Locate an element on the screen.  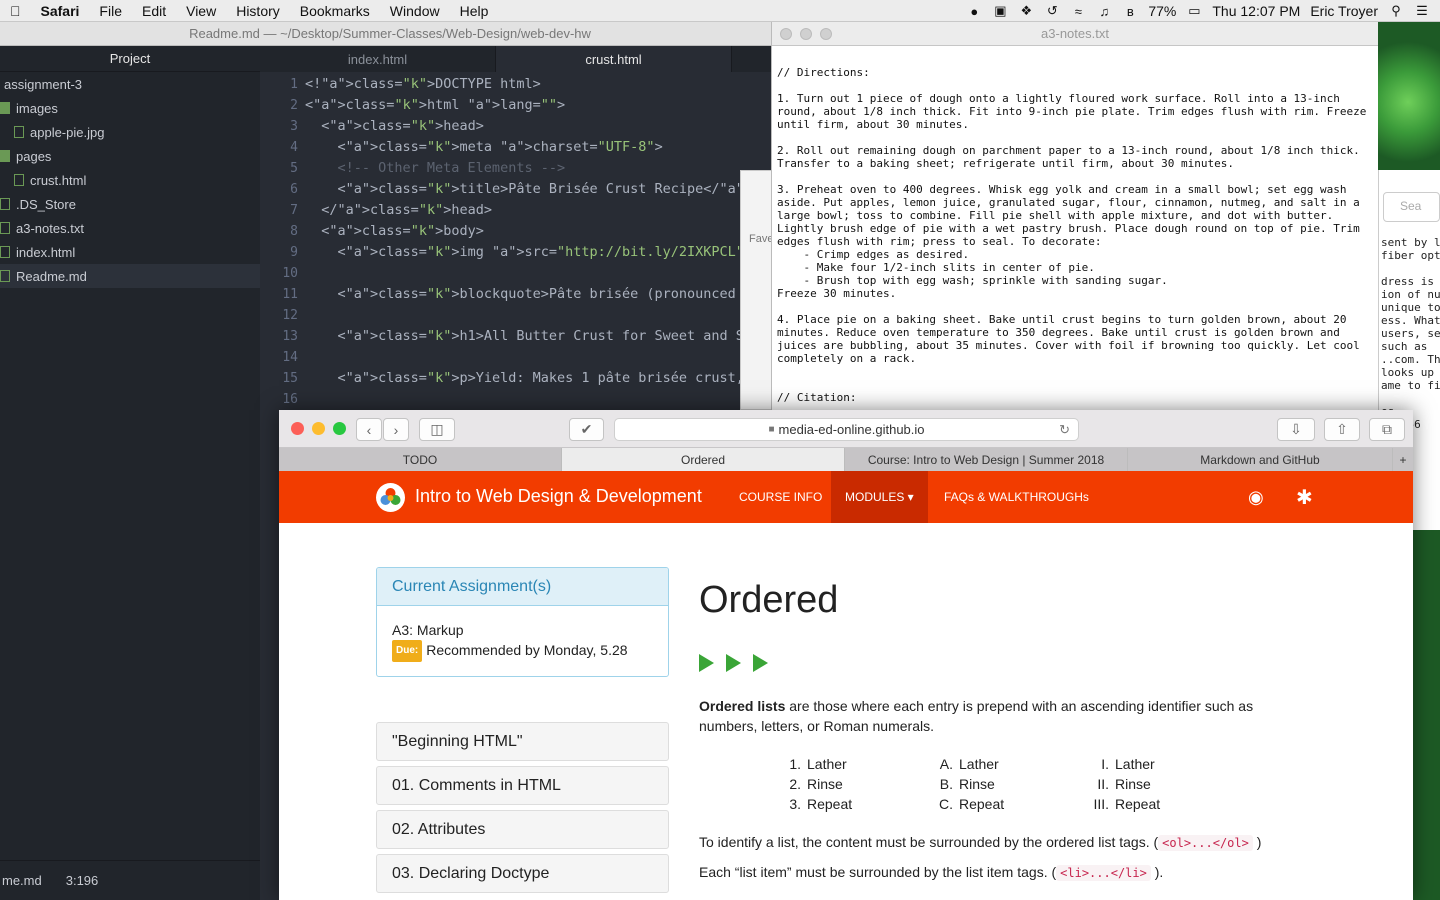
finder-search-field: Sea is located at coordinates (1411, 207).